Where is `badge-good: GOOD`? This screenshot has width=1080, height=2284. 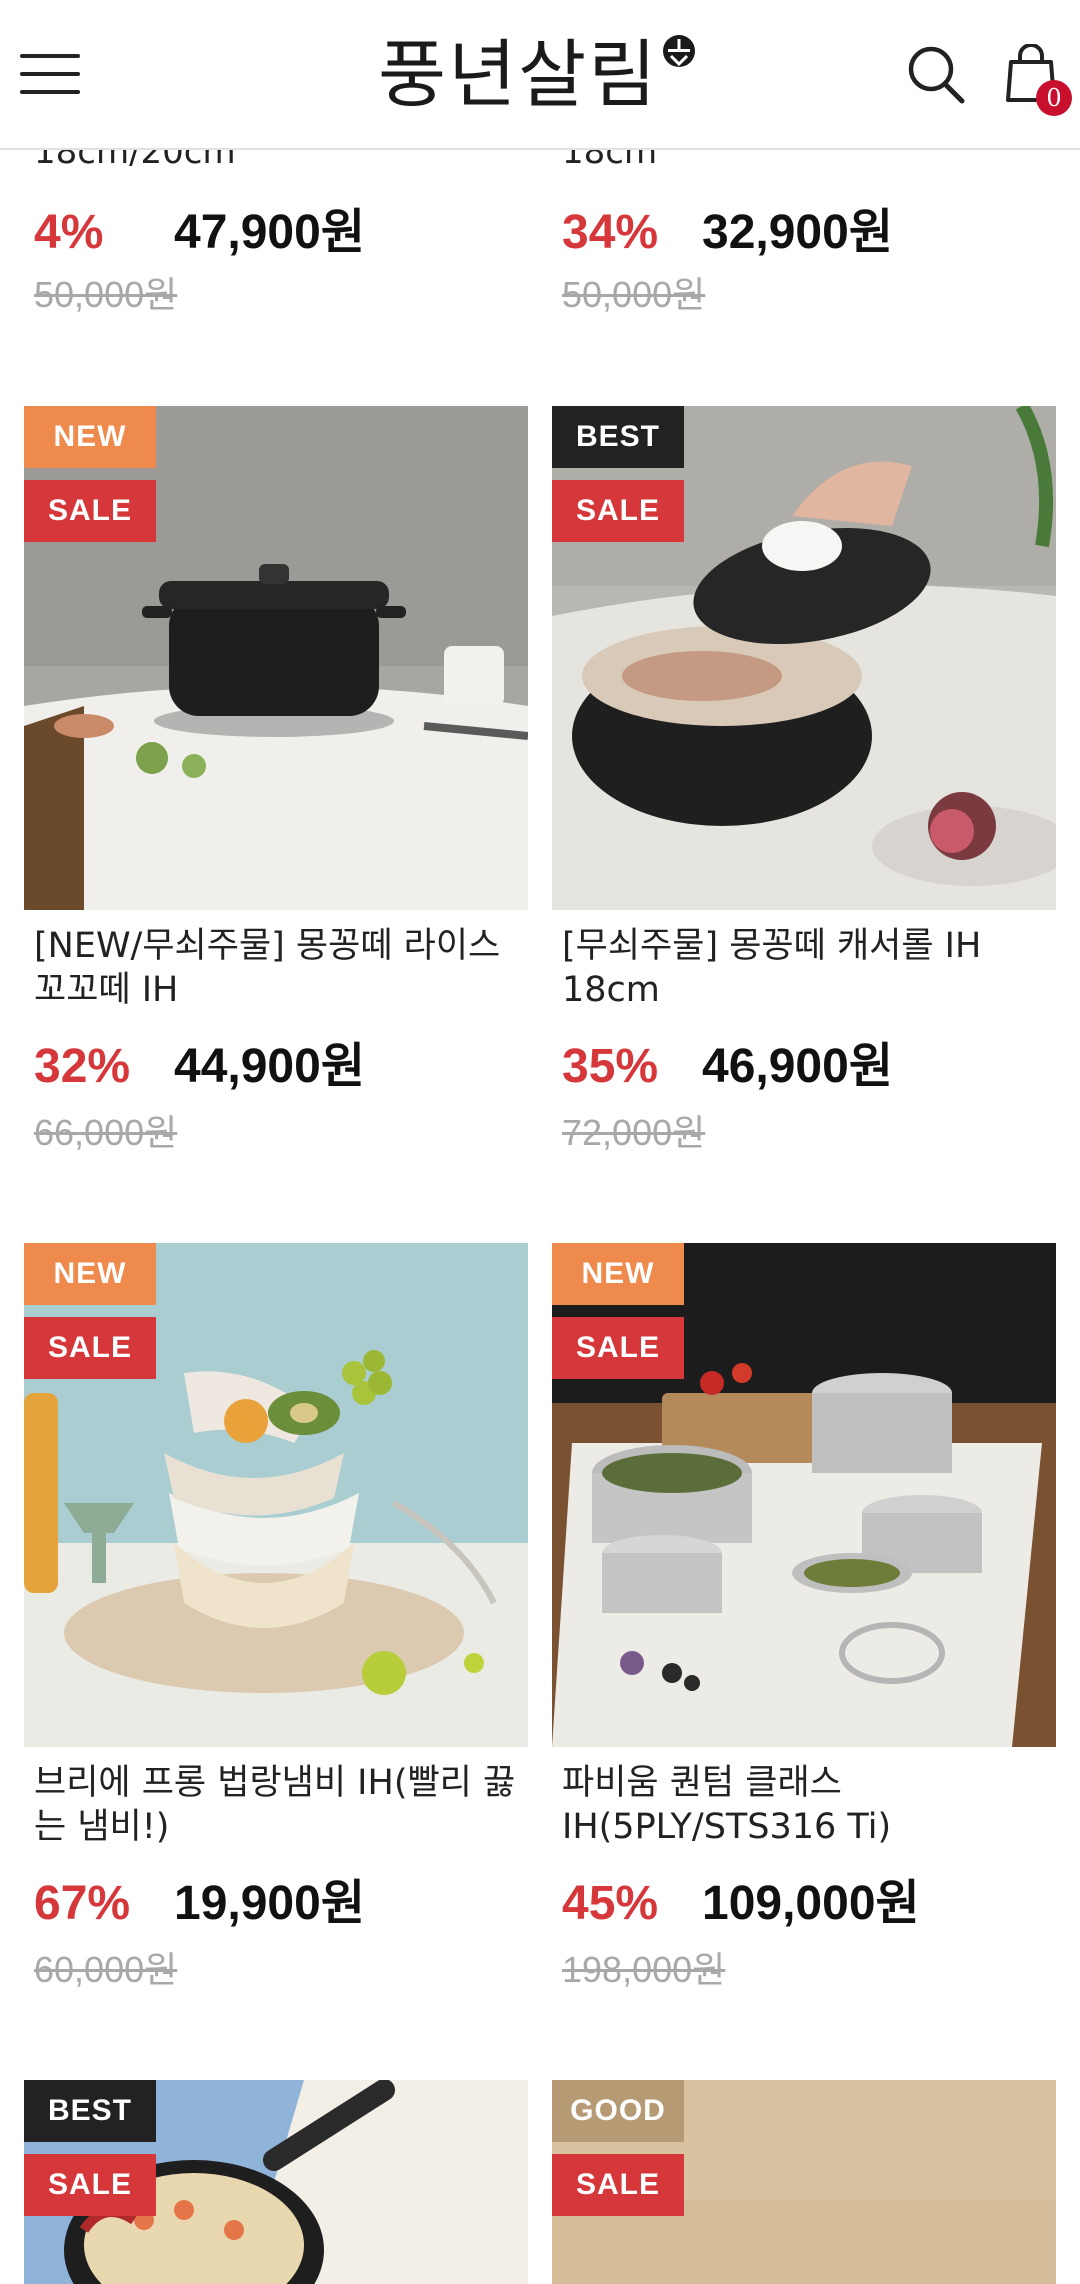 badge-good: GOOD is located at coordinates (618, 2111).